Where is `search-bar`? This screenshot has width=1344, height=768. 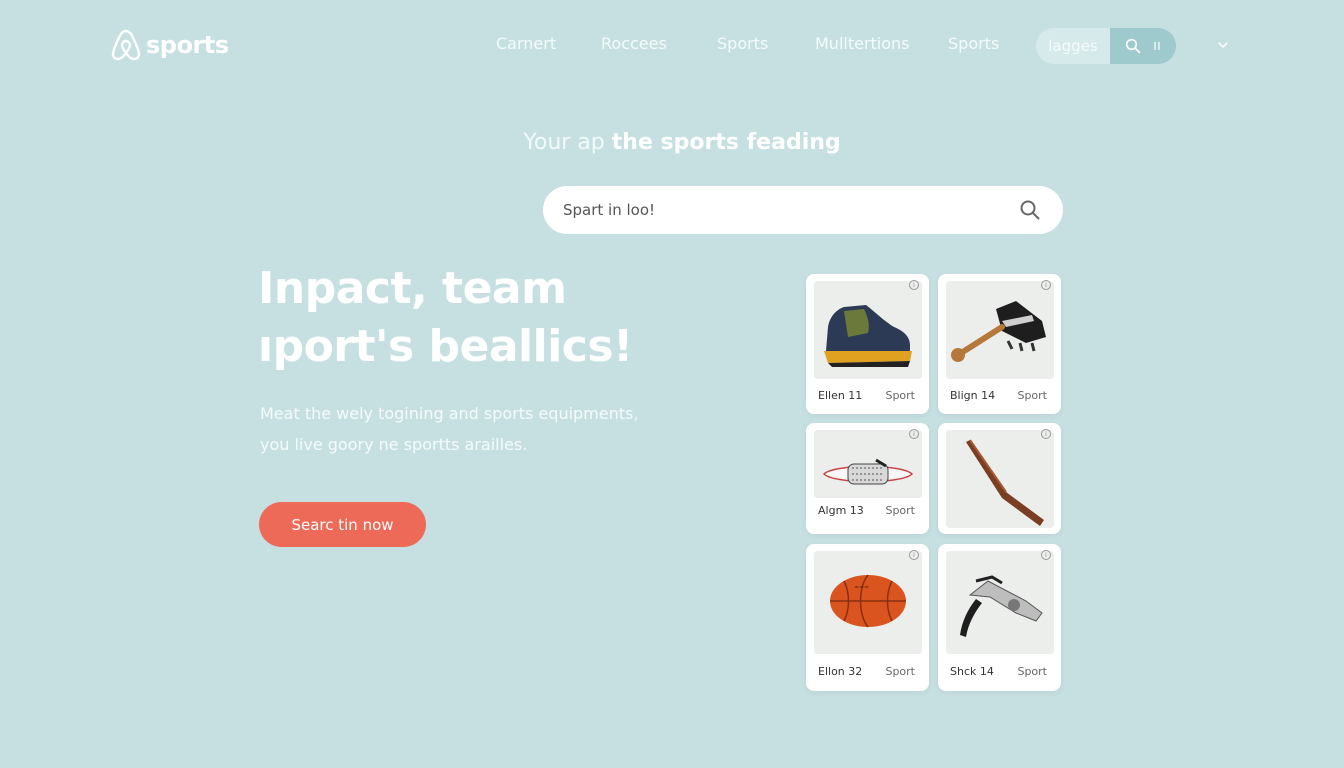
search-bar is located at coordinates (803, 210).